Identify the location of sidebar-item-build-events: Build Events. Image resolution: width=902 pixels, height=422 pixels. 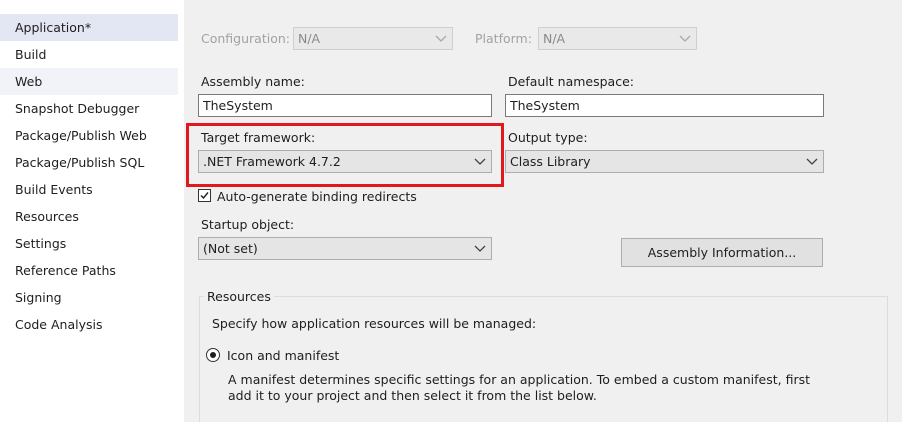
(89, 189).